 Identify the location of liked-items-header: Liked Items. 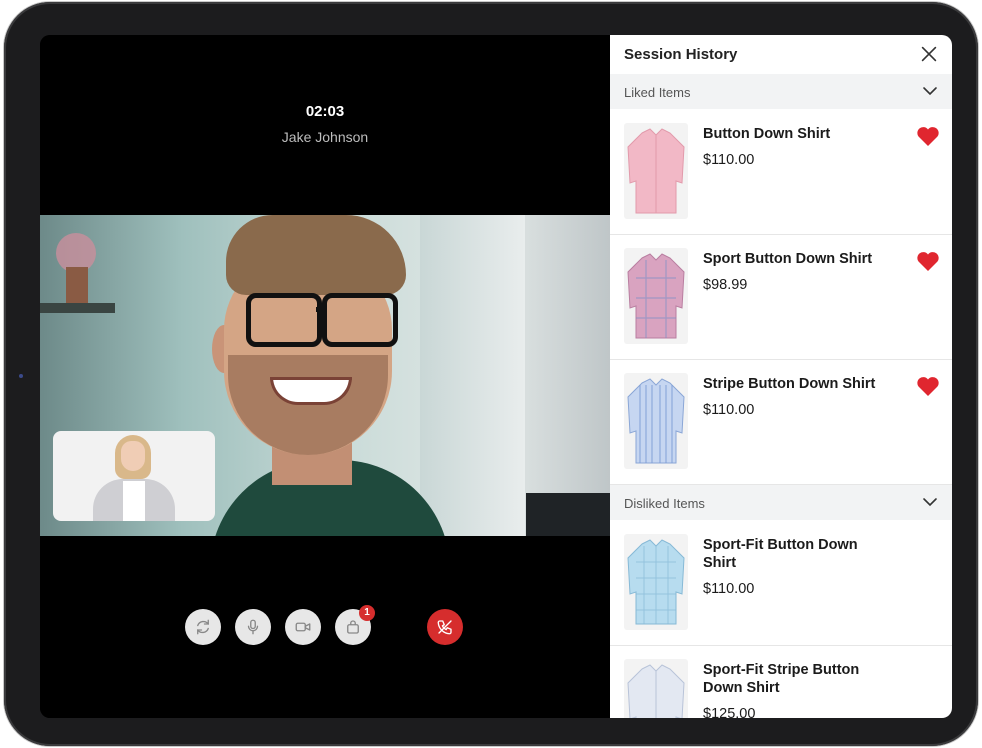
(781, 91).